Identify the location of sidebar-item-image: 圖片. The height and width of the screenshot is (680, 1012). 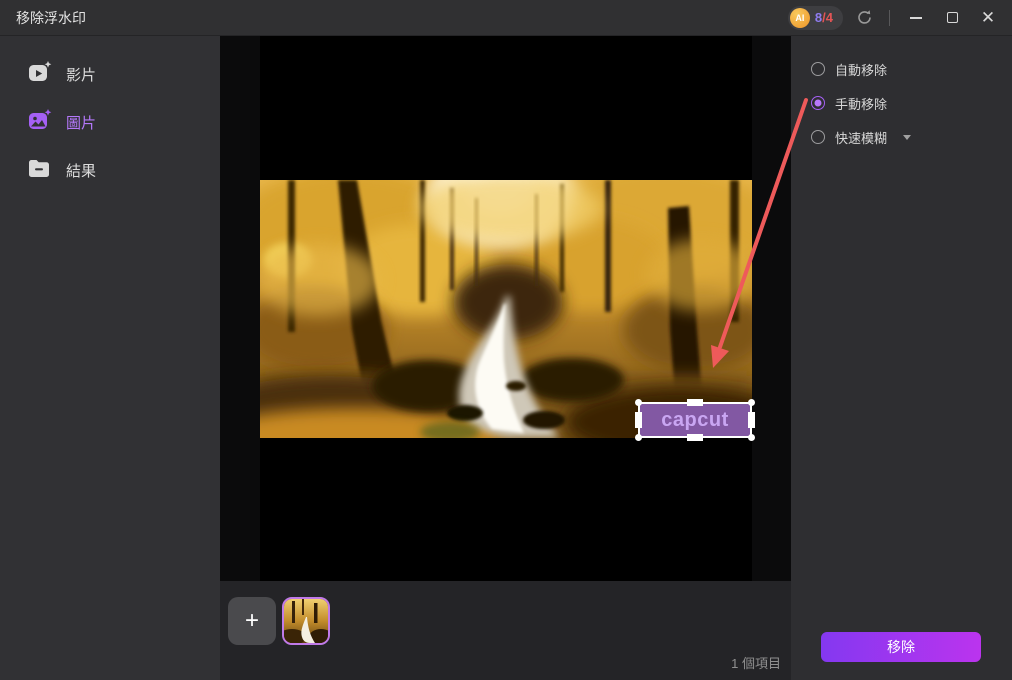
(110, 122).